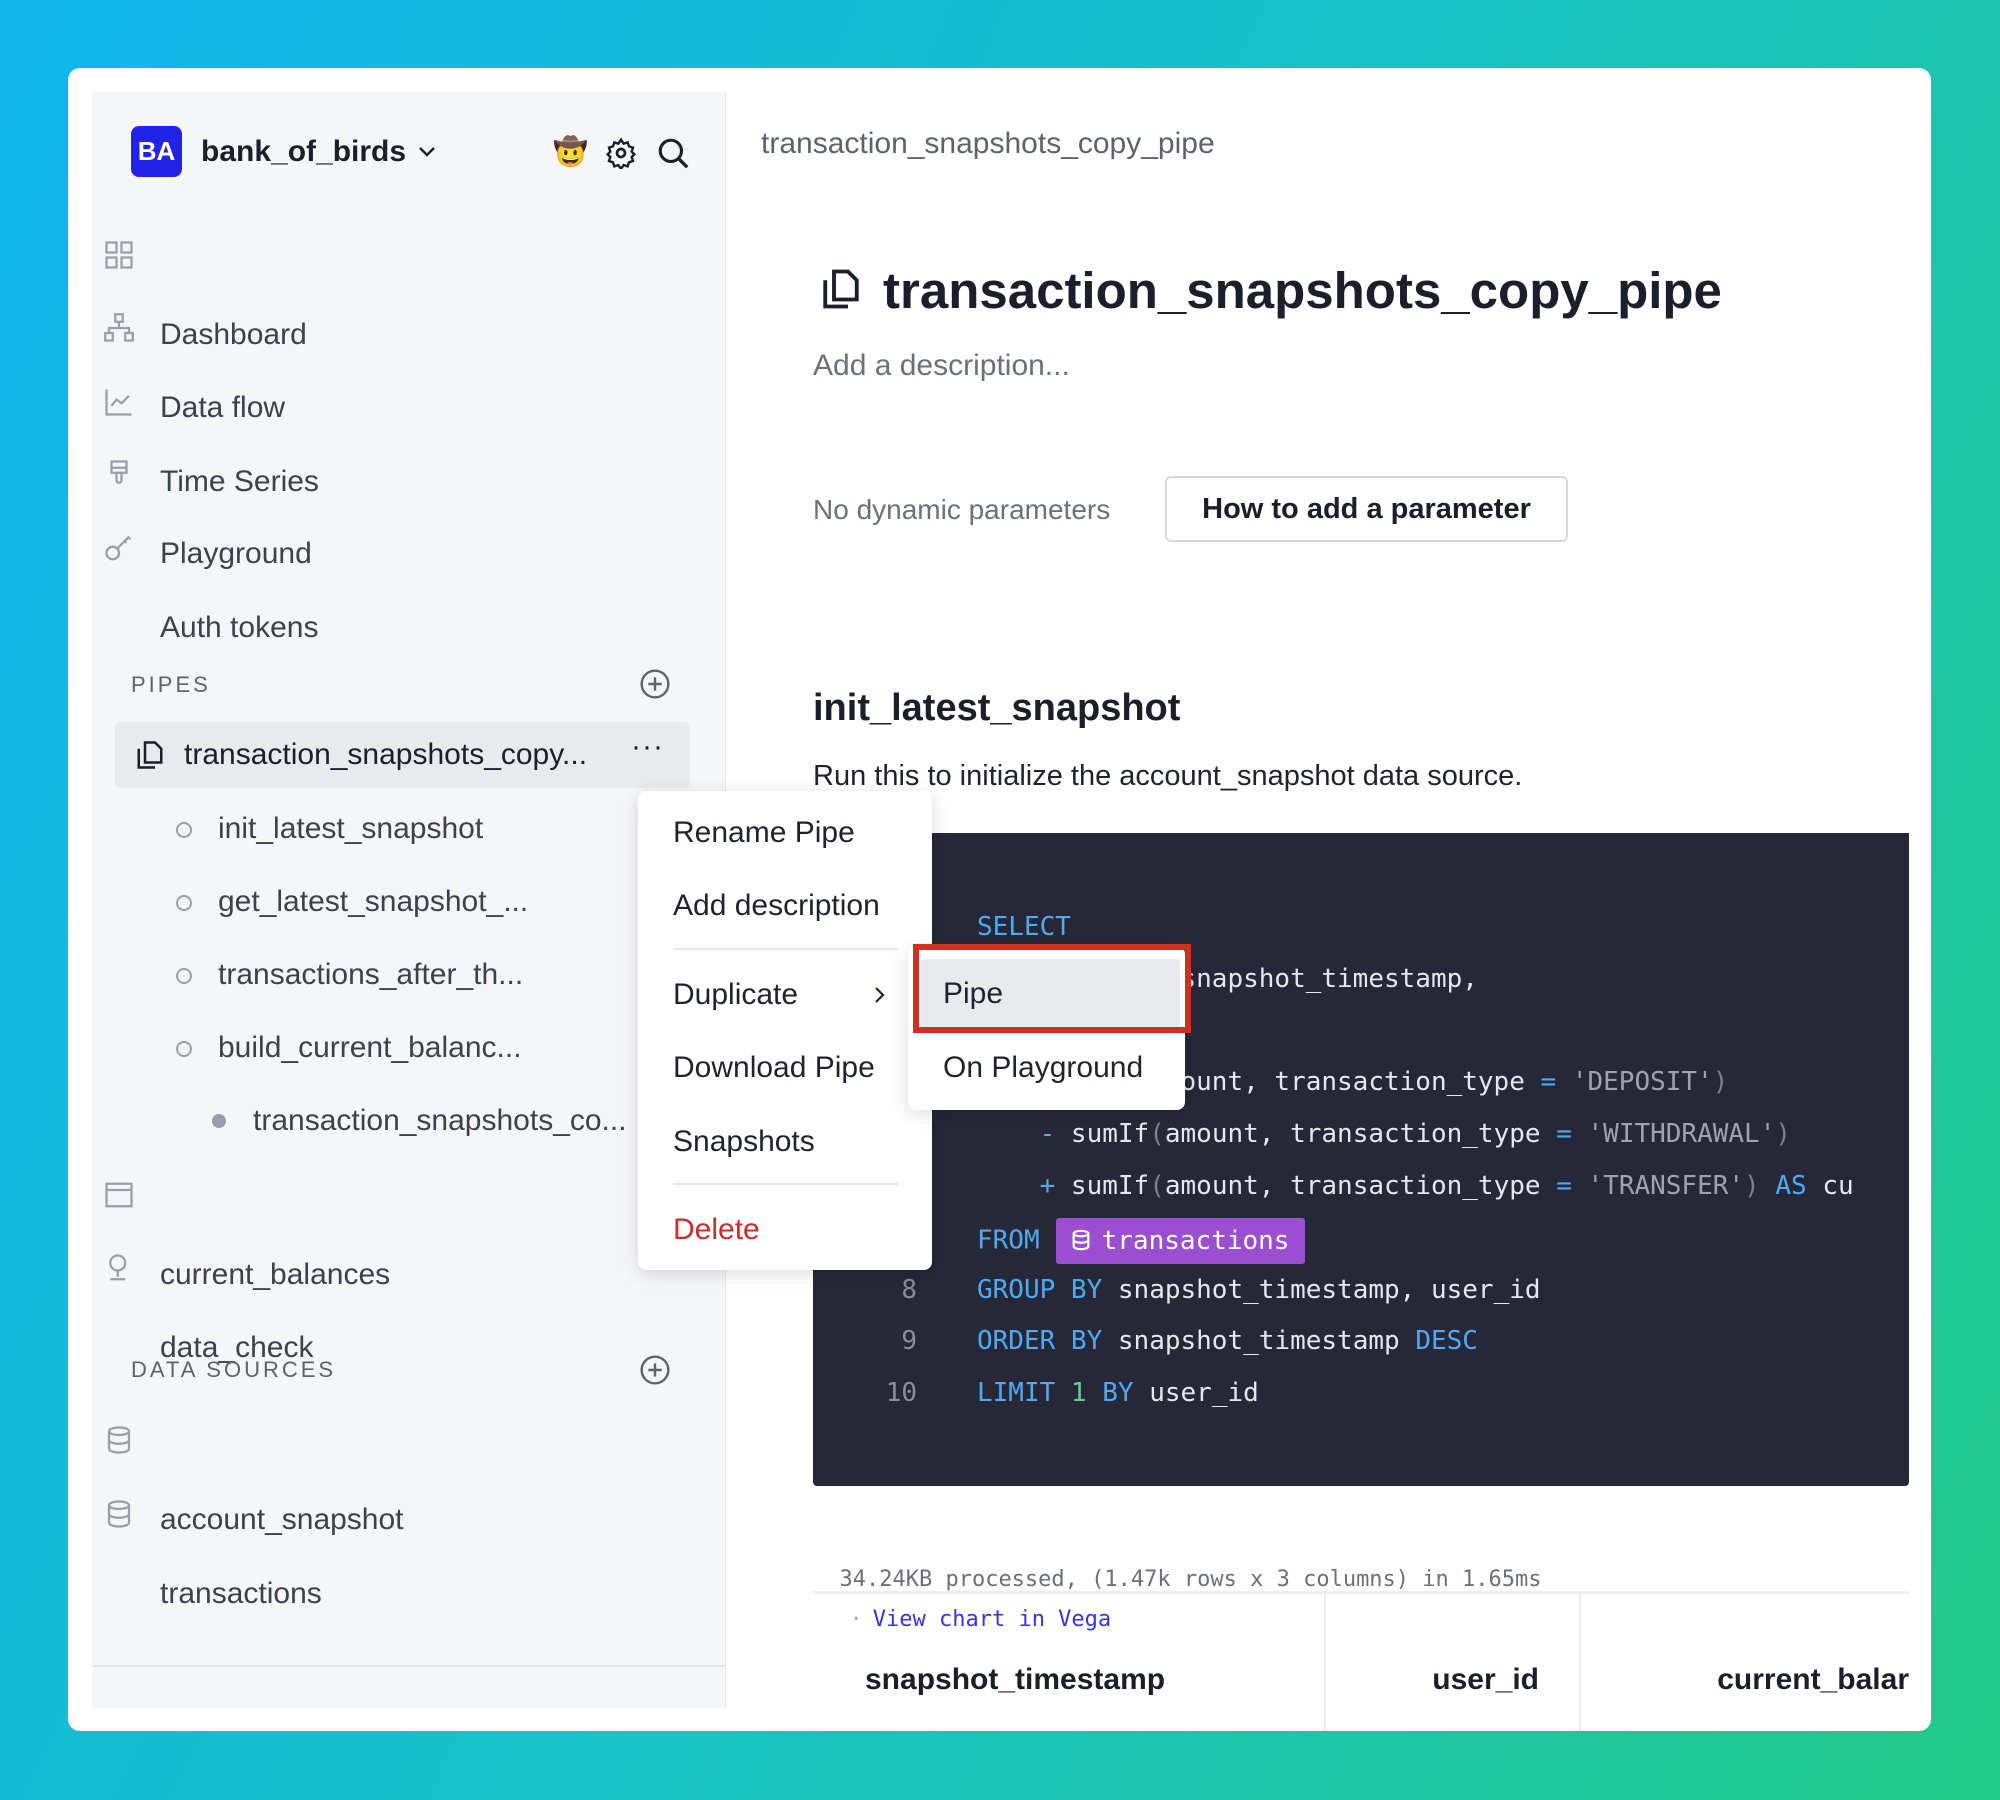 This screenshot has width=2000, height=1800. Describe the element at coordinates (1040, 1341) in the screenshot. I see `code-token: ORDER BY` at that location.